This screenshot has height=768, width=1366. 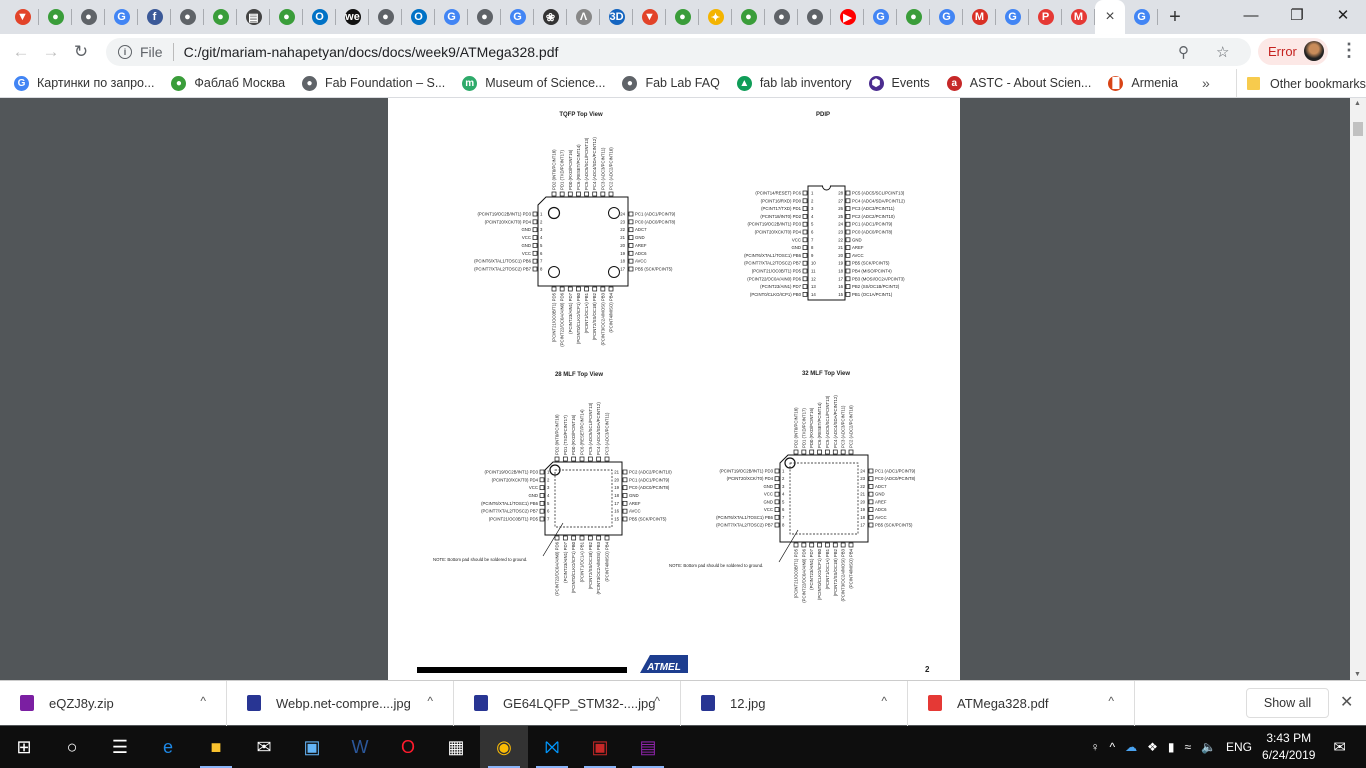 What do you see at coordinates (1021, 703) in the screenshot?
I see `download-item: ATMega328.pdf ^` at bounding box center [1021, 703].